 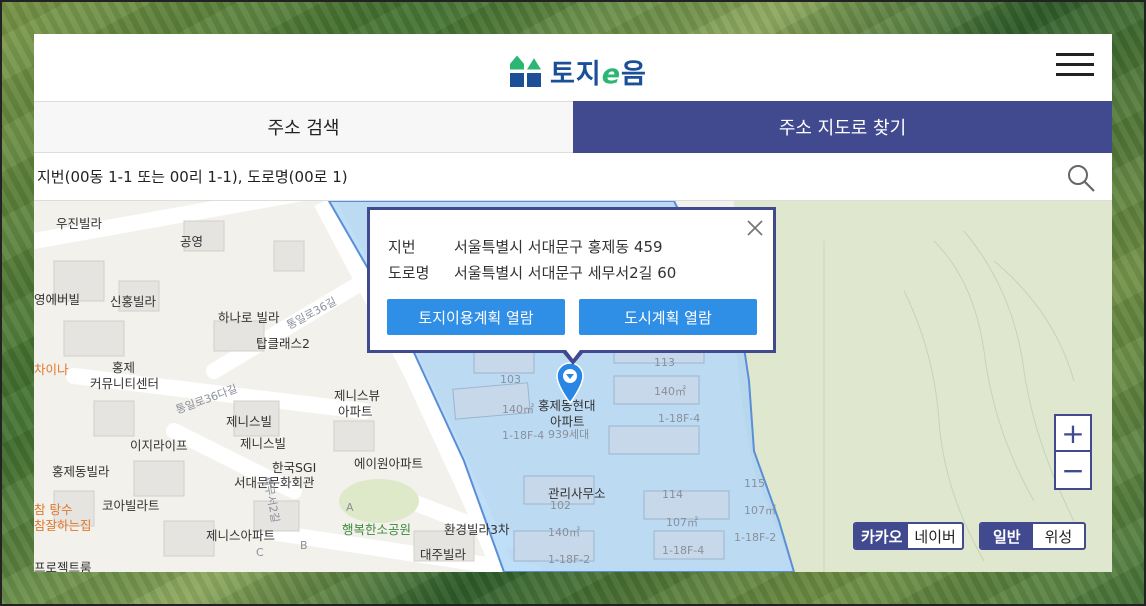 I want to click on search-icon, so click(x=1081, y=178).